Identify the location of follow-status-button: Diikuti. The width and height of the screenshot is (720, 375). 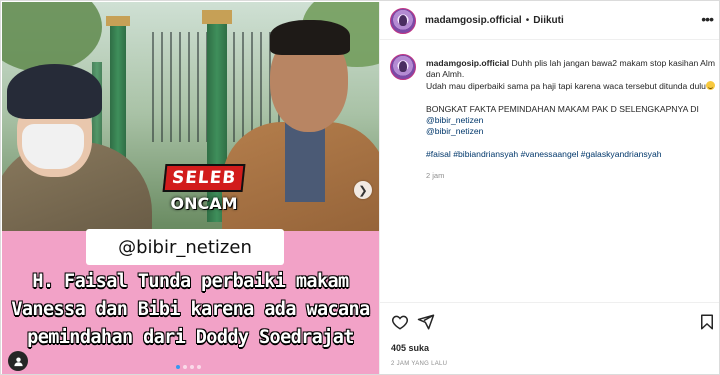
(548, 20).